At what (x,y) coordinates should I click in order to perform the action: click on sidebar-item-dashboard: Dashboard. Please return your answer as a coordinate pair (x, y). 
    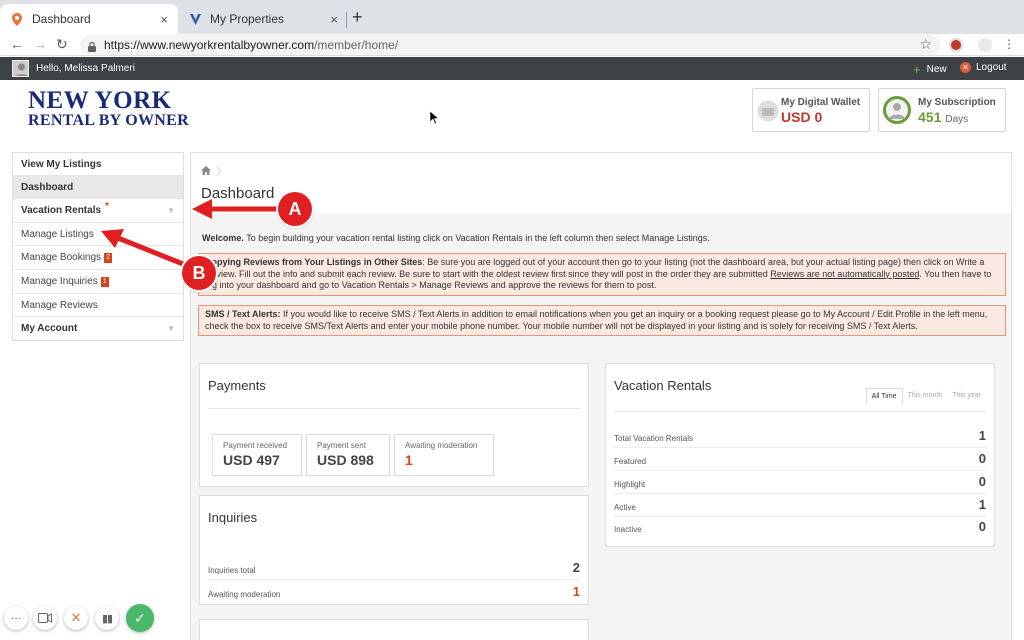
    Looking at the image, I should click on (98, 187).